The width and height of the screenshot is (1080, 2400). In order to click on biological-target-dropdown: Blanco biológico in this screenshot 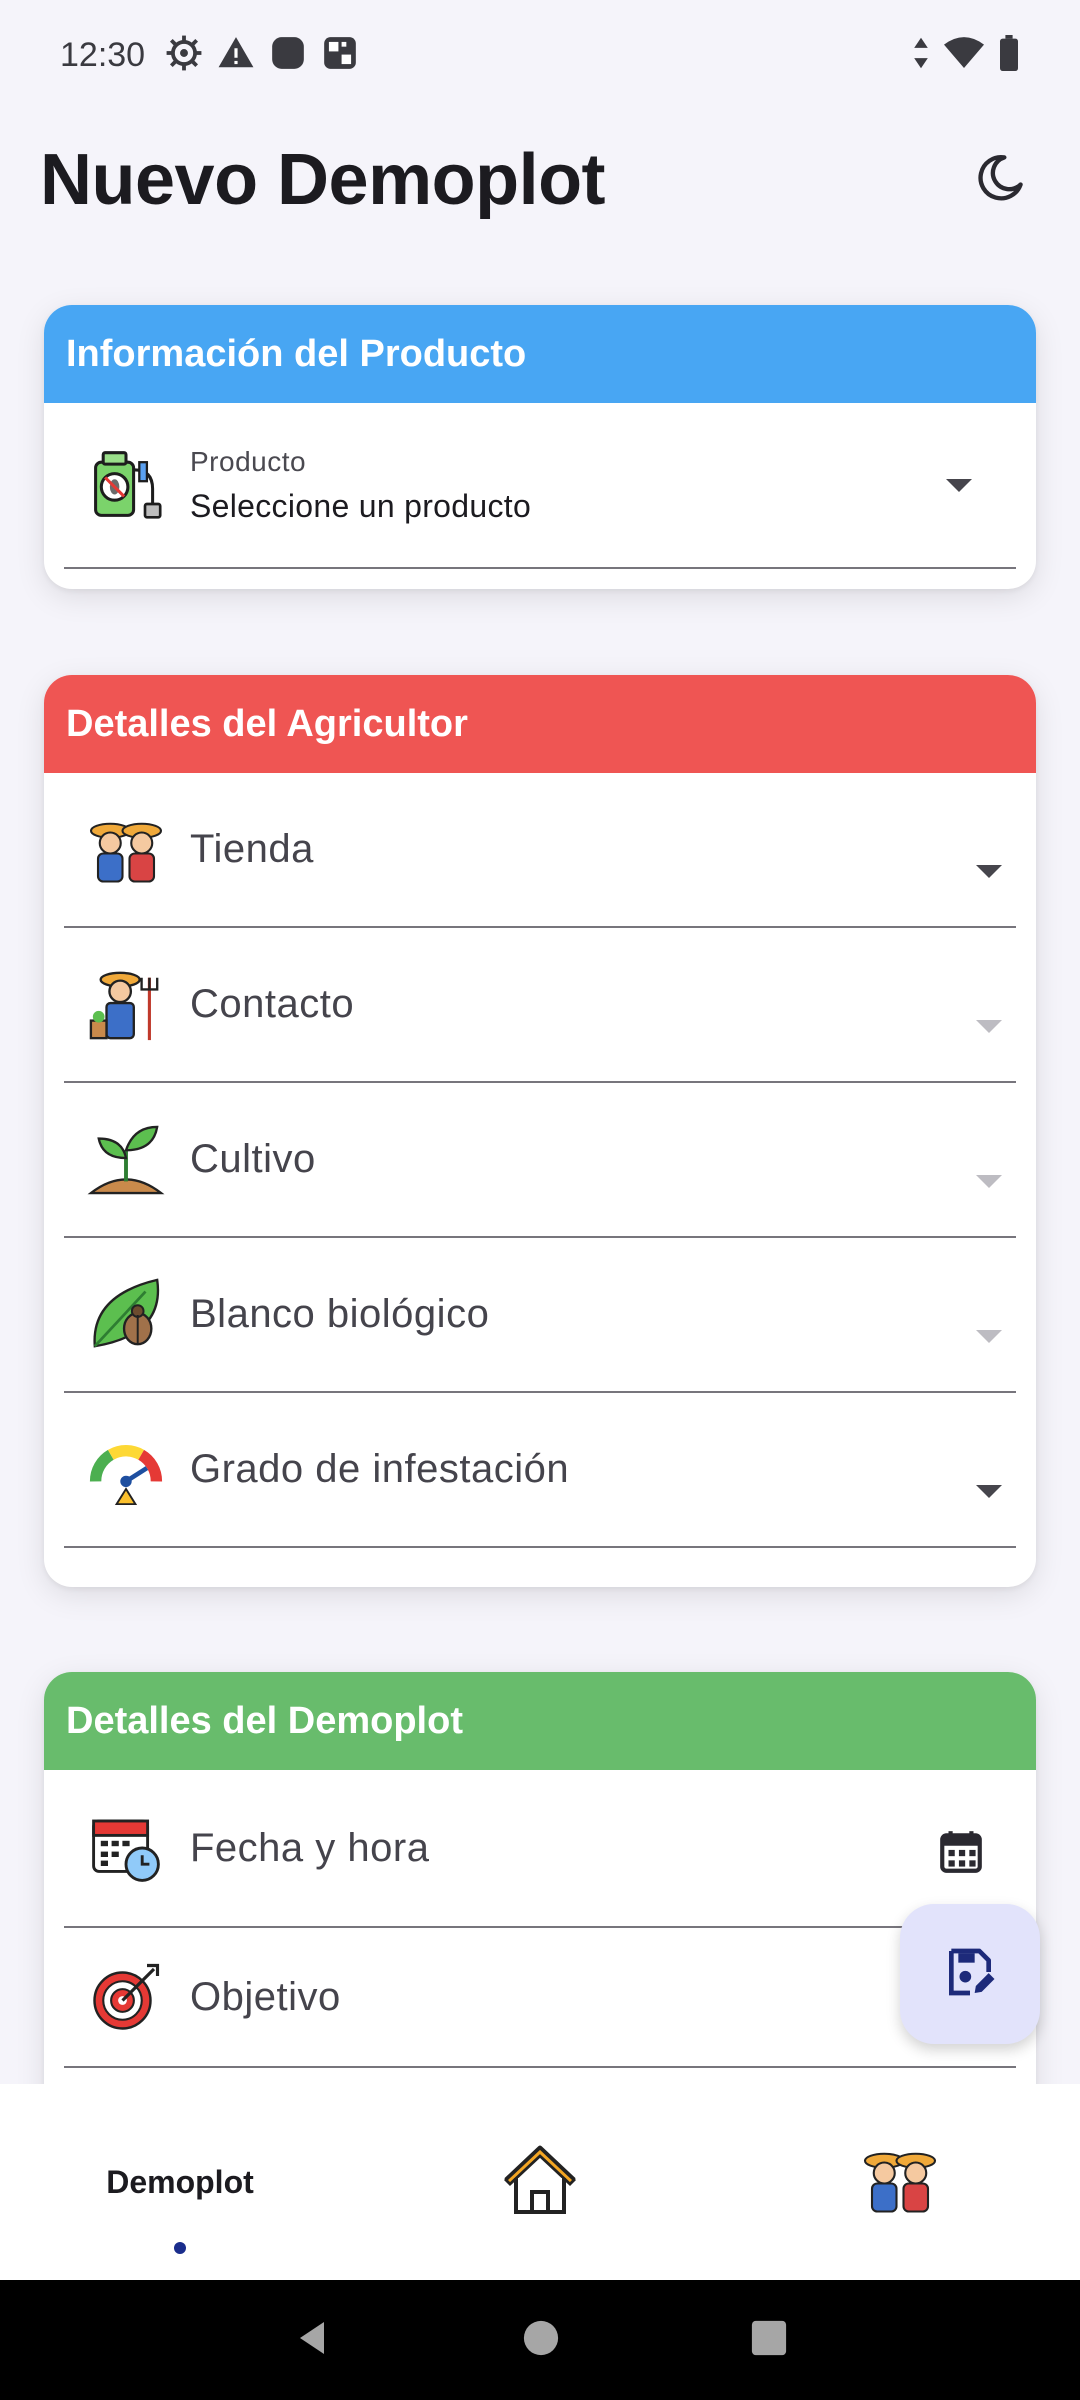, I will do `click(540, 1315)`.